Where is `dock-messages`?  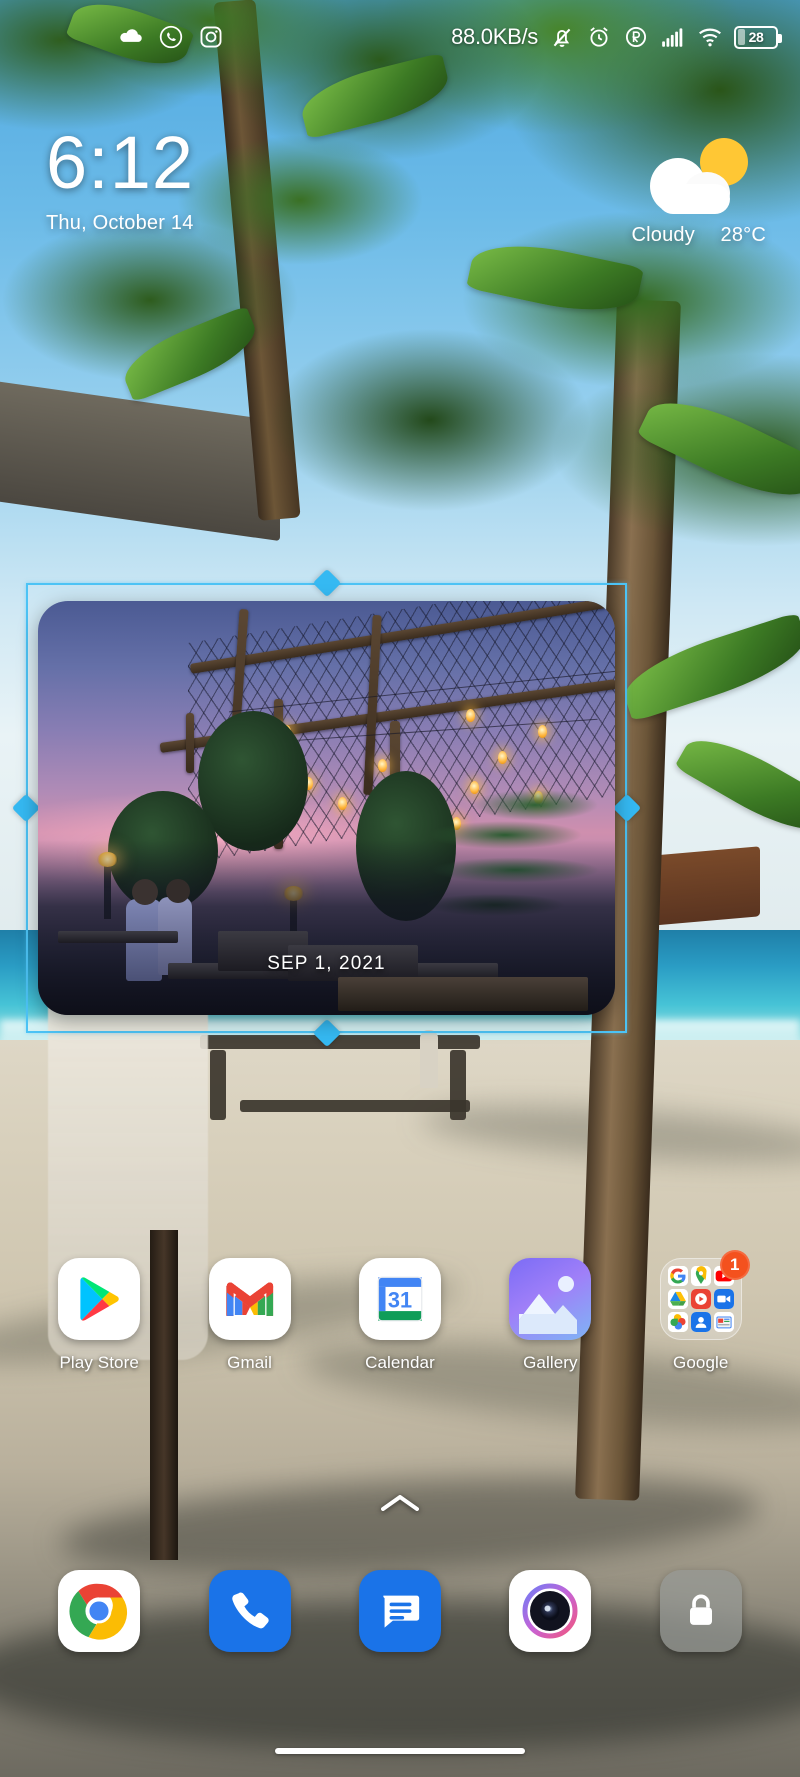
dock-messages is located at coordinates (399, 1611).